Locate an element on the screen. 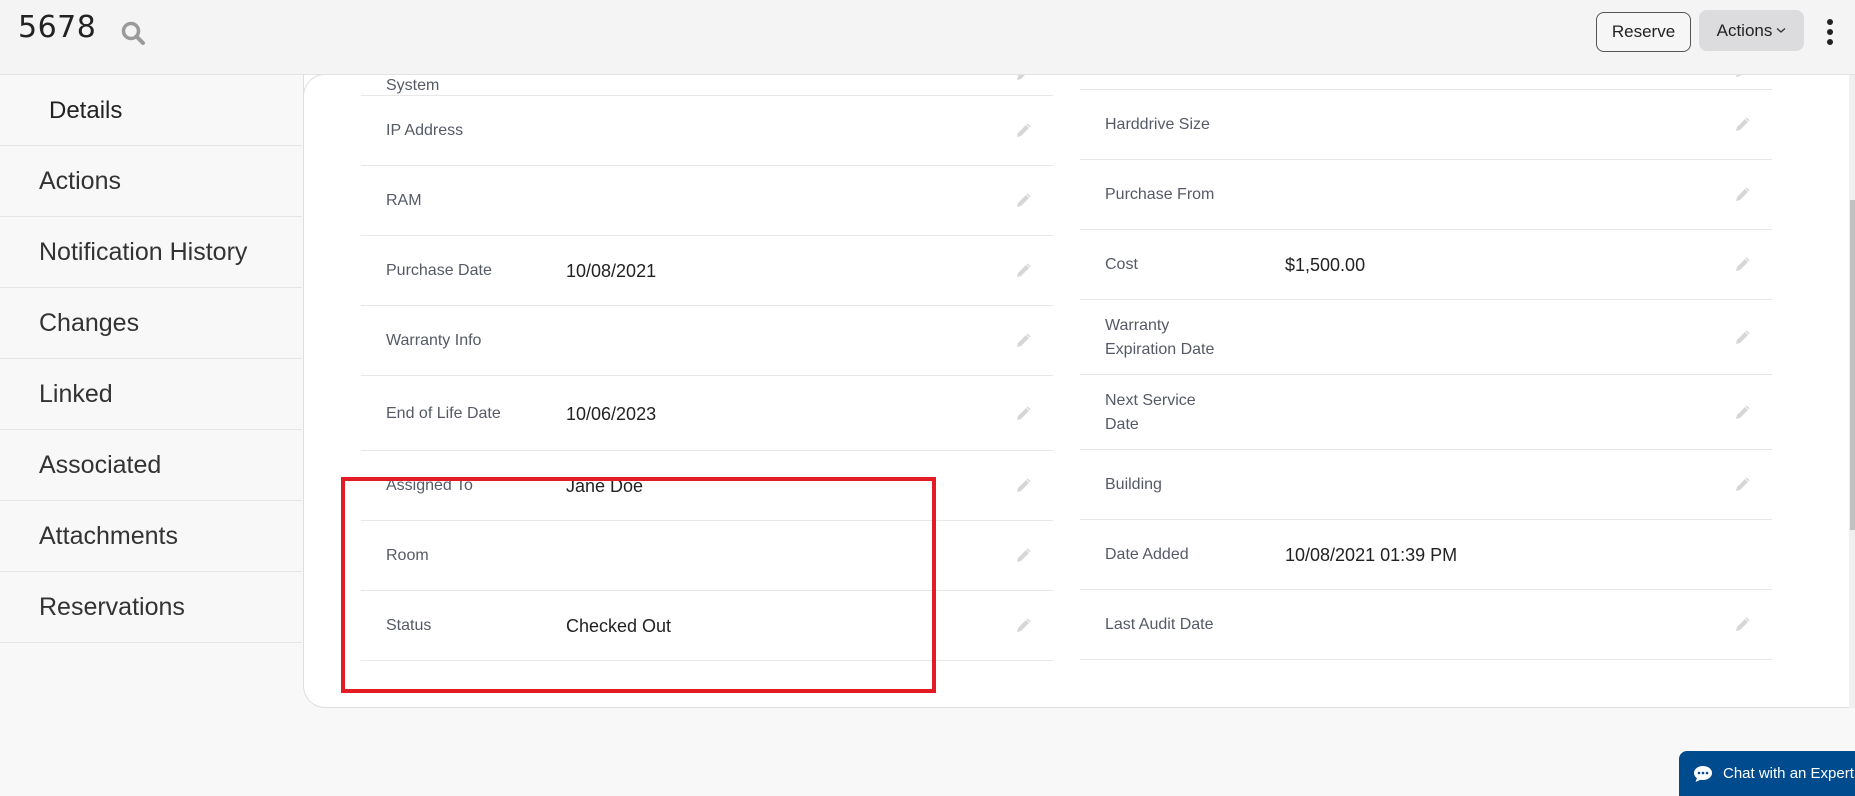 This screenshot has height=796, width=1855. field-label: Harddrive Size is located at coordinates (1157, 124).